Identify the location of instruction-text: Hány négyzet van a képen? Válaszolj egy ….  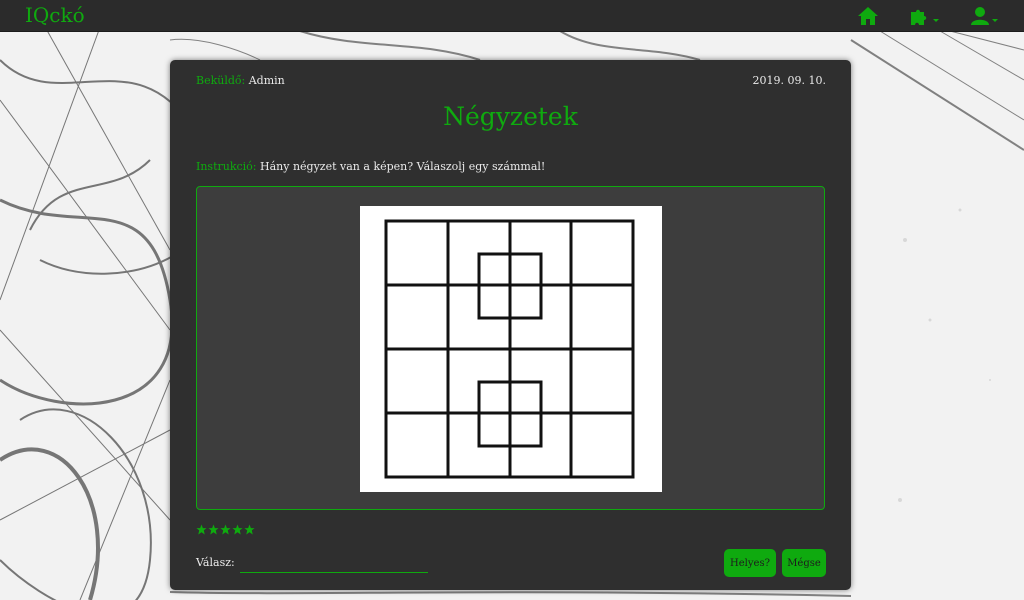
(403, 166).